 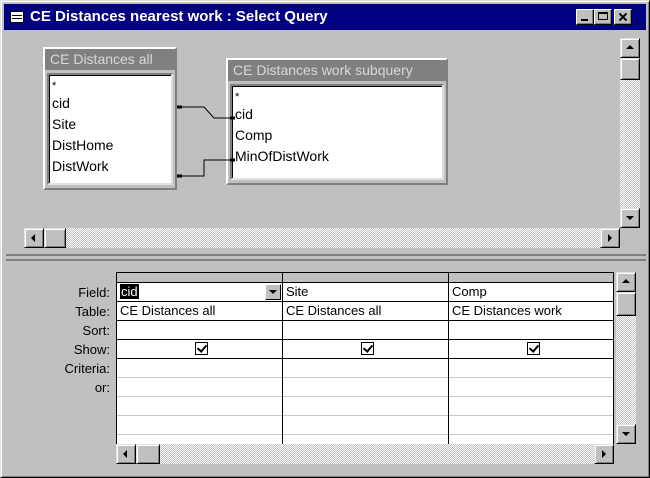 What do you see at coordinates (94, 292) in the screenshot?
I see `row-label-field: Field:` at bounding box center [94, 292].